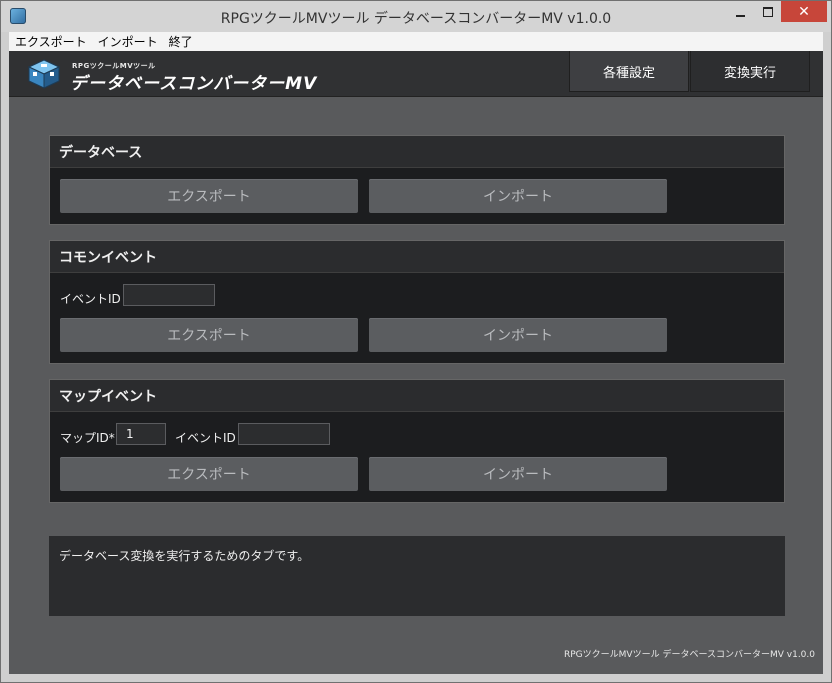 The image size is (832, 683). What do you see at coordinates (169, 295) in the screenshot?
I see `common-event-id-input` at bounding box center [169, 295].